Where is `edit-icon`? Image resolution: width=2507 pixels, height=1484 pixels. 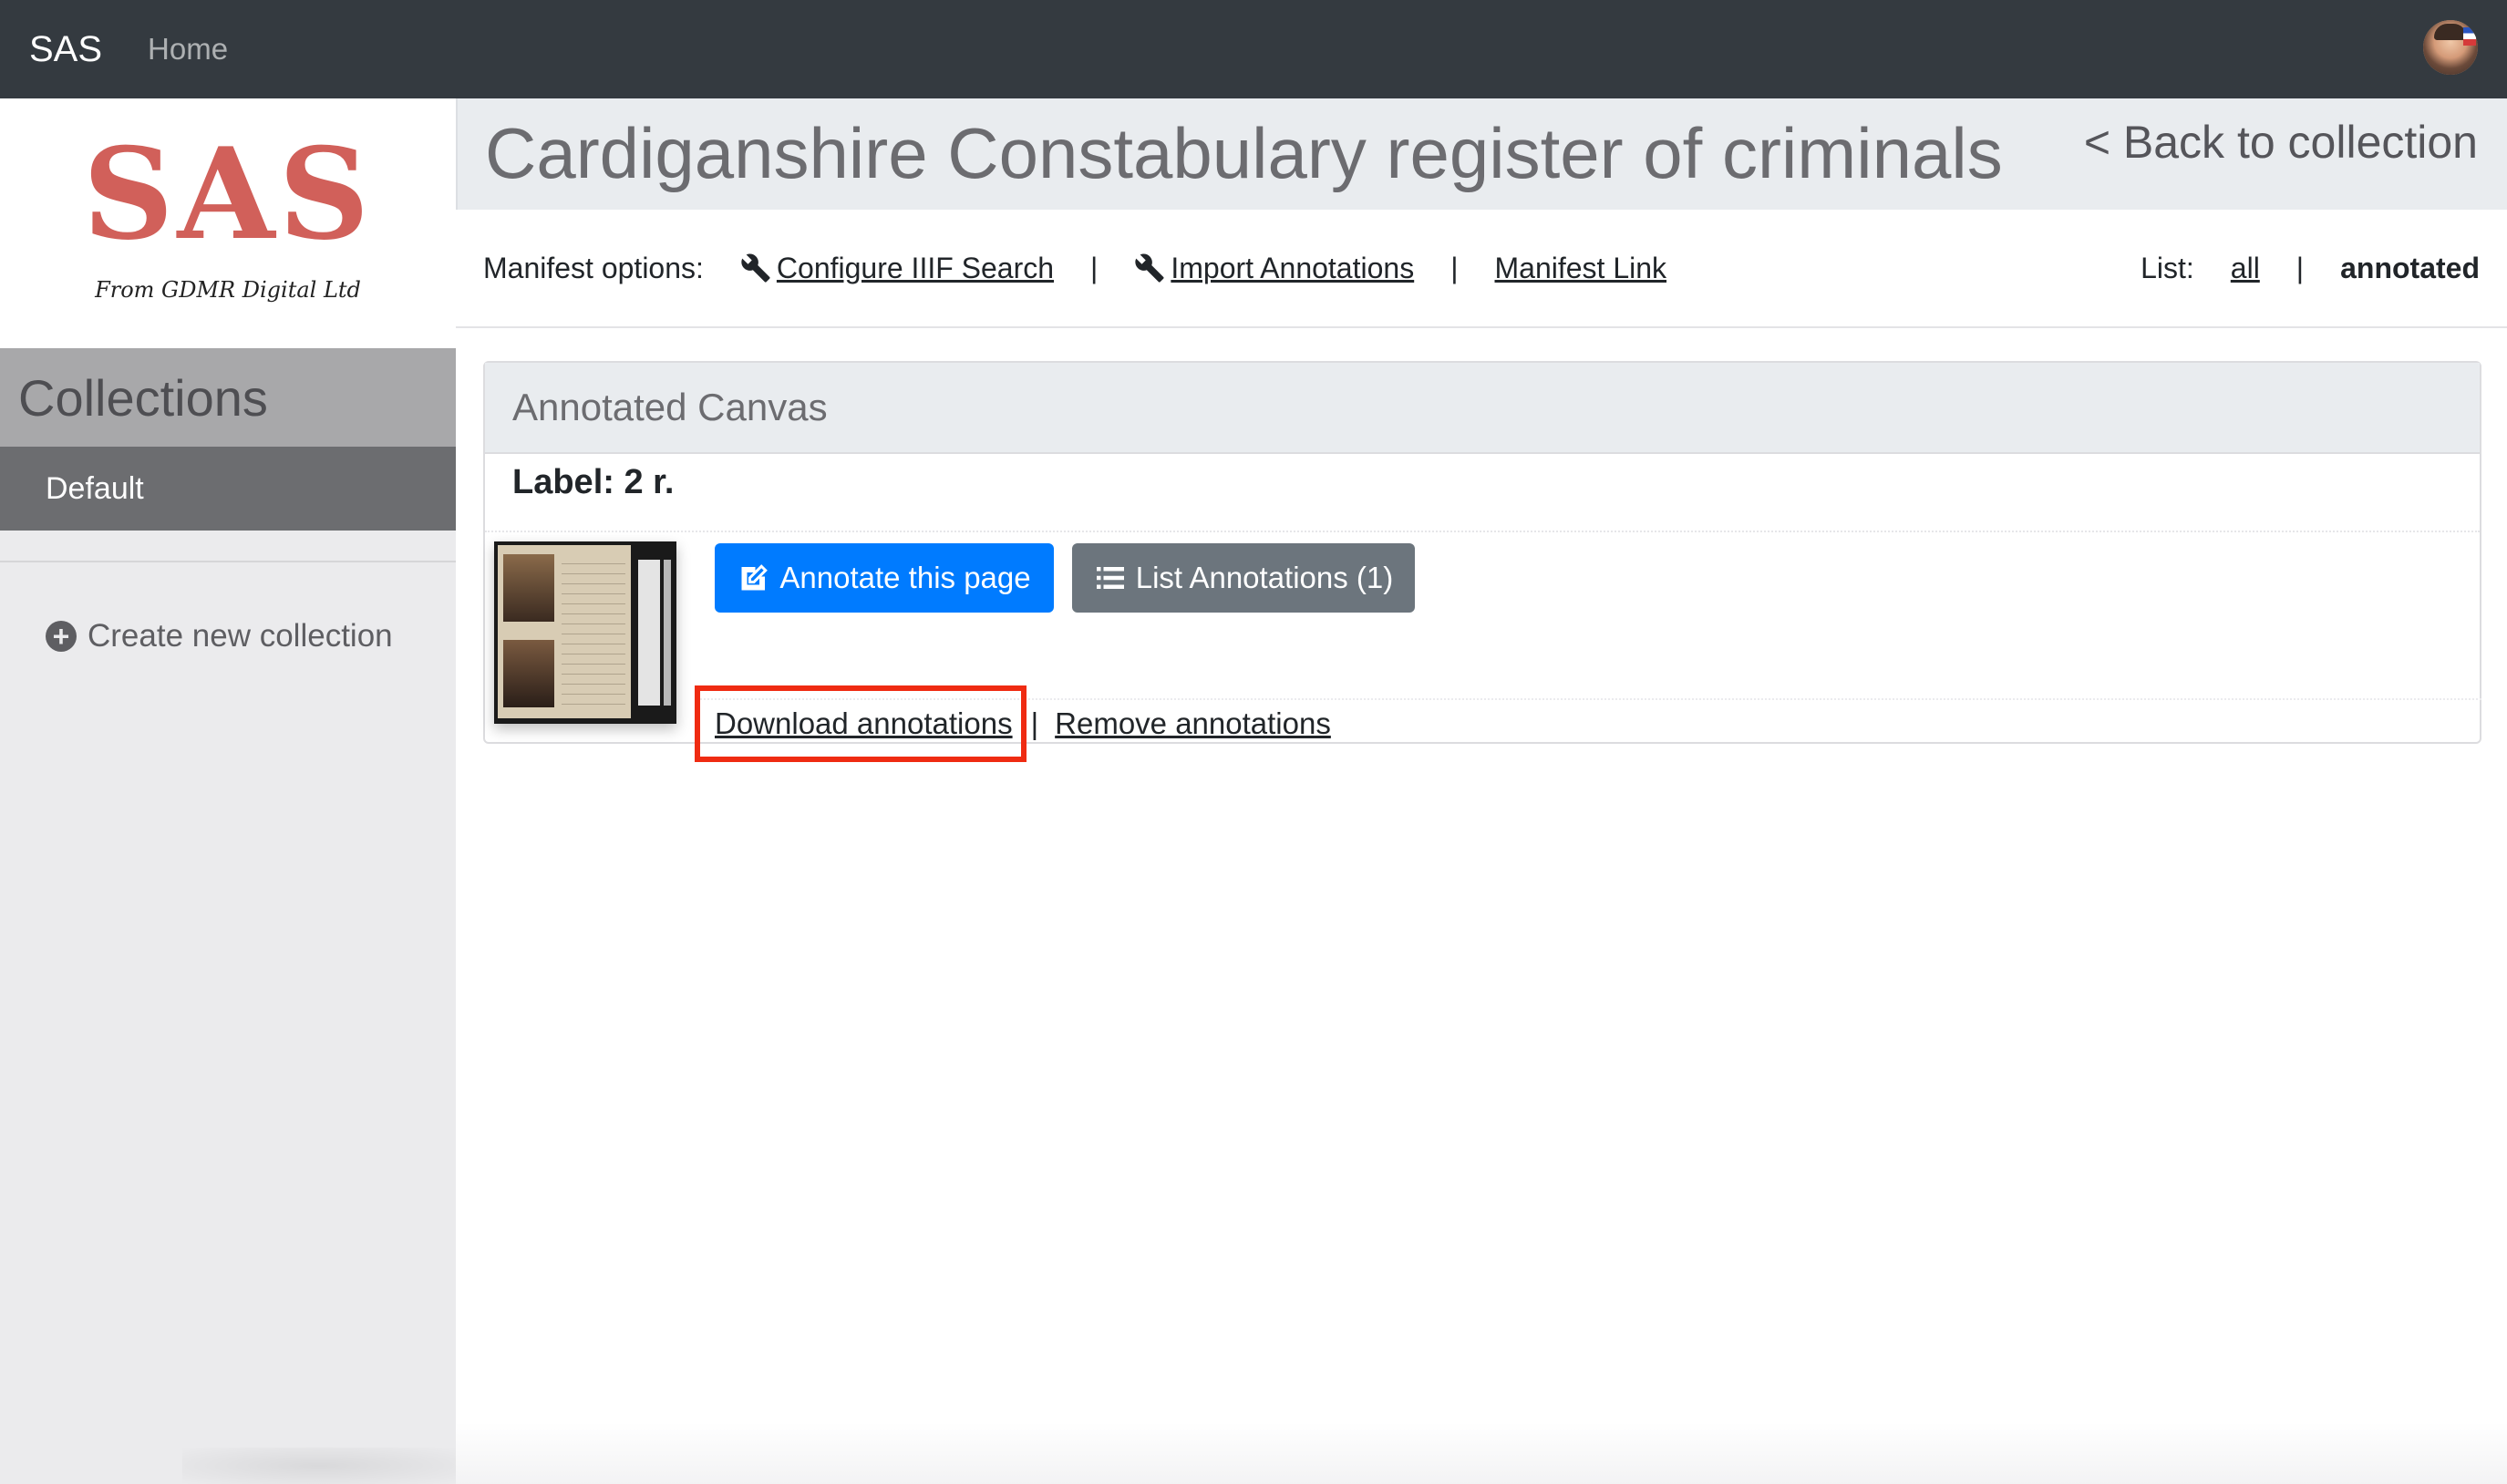
edit-icon is located at coordinates (755, 577).